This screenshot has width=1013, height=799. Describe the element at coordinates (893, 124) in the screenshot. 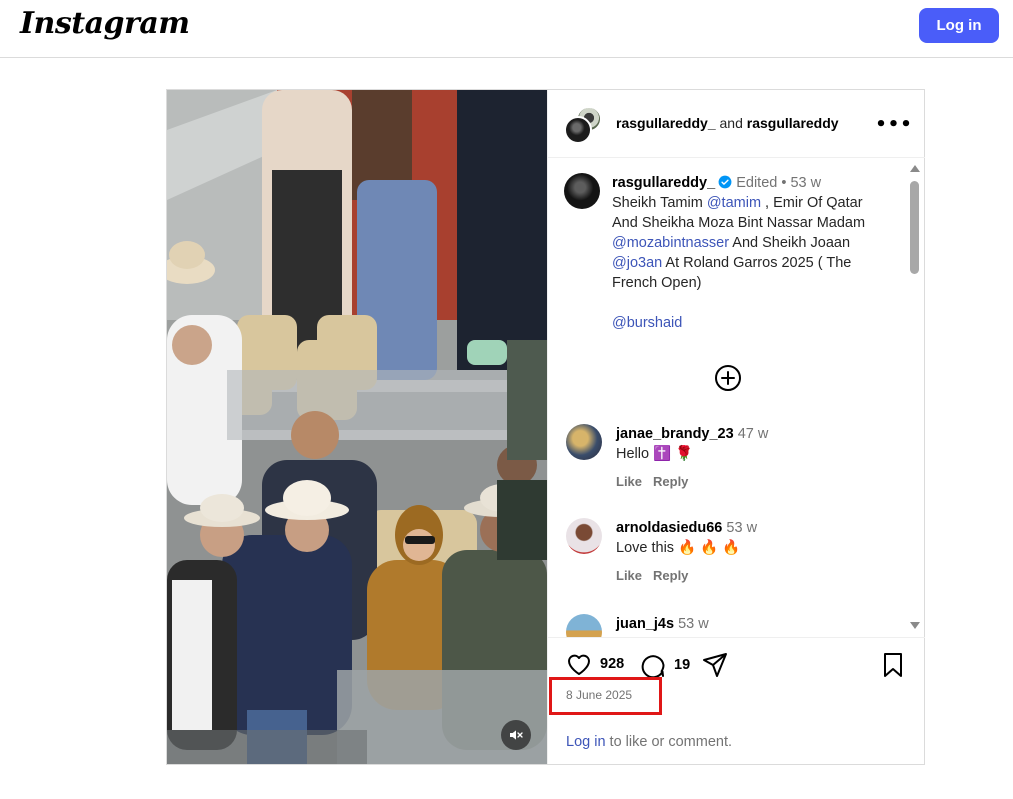

I see `more-options-button: •••` at that location.